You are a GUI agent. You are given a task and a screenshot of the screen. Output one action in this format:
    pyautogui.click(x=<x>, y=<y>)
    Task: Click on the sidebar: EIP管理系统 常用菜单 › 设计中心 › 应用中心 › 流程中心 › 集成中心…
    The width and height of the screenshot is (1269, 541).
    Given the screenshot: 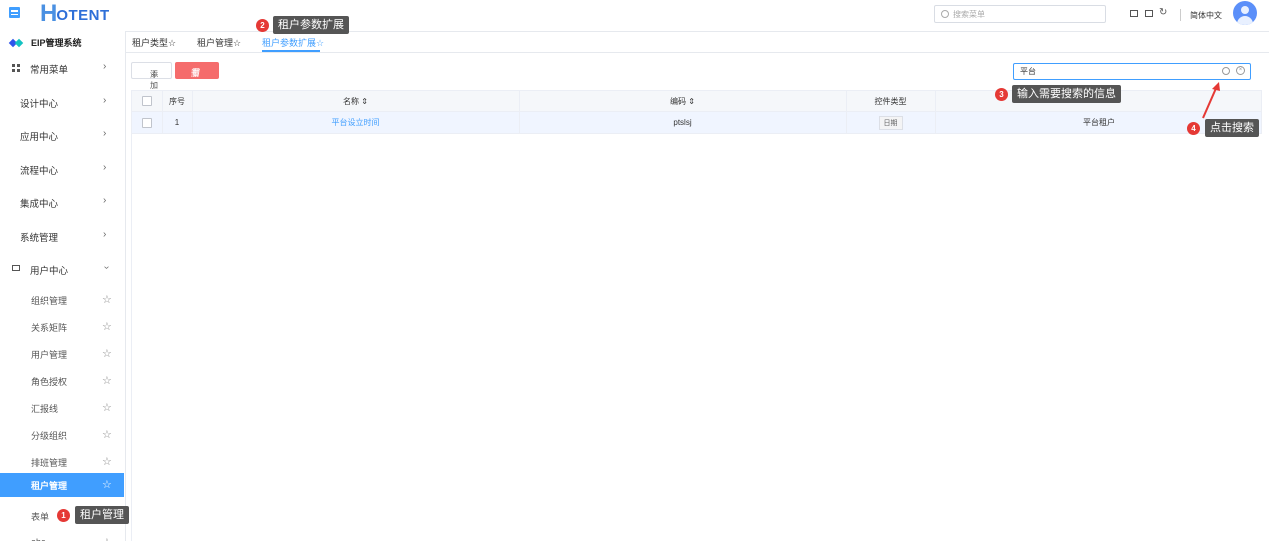 What is the action you would take?
    pyautogui.click(x=63, y=286)
    